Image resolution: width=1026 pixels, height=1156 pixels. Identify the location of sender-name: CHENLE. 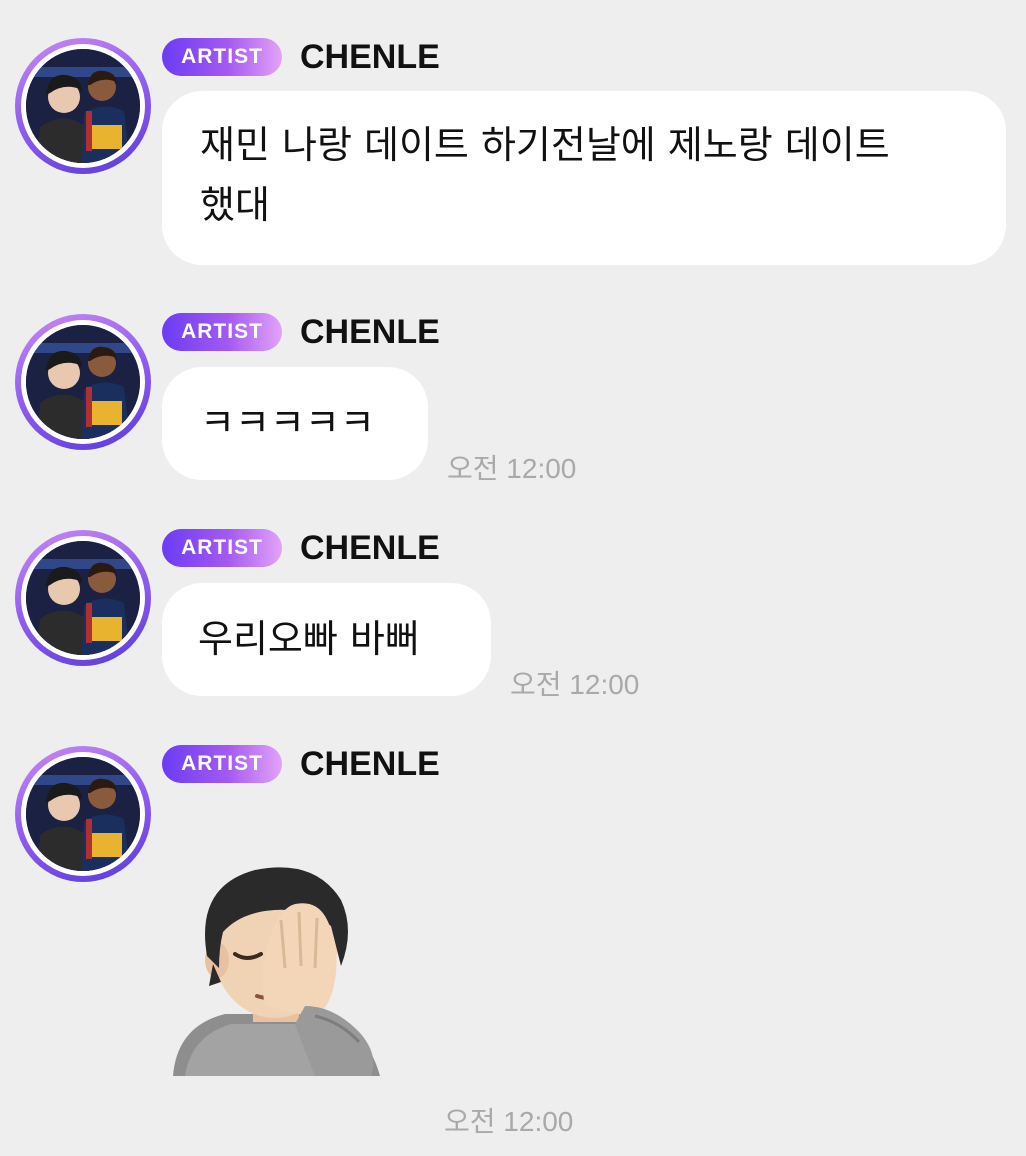
(370, 764).